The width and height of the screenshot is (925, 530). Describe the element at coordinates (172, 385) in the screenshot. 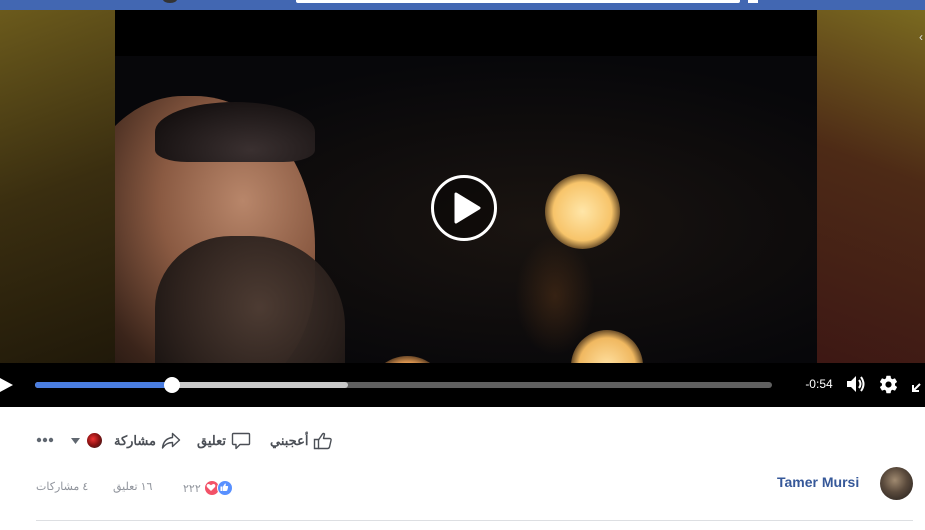

I see `scrubber-handle` at that location.